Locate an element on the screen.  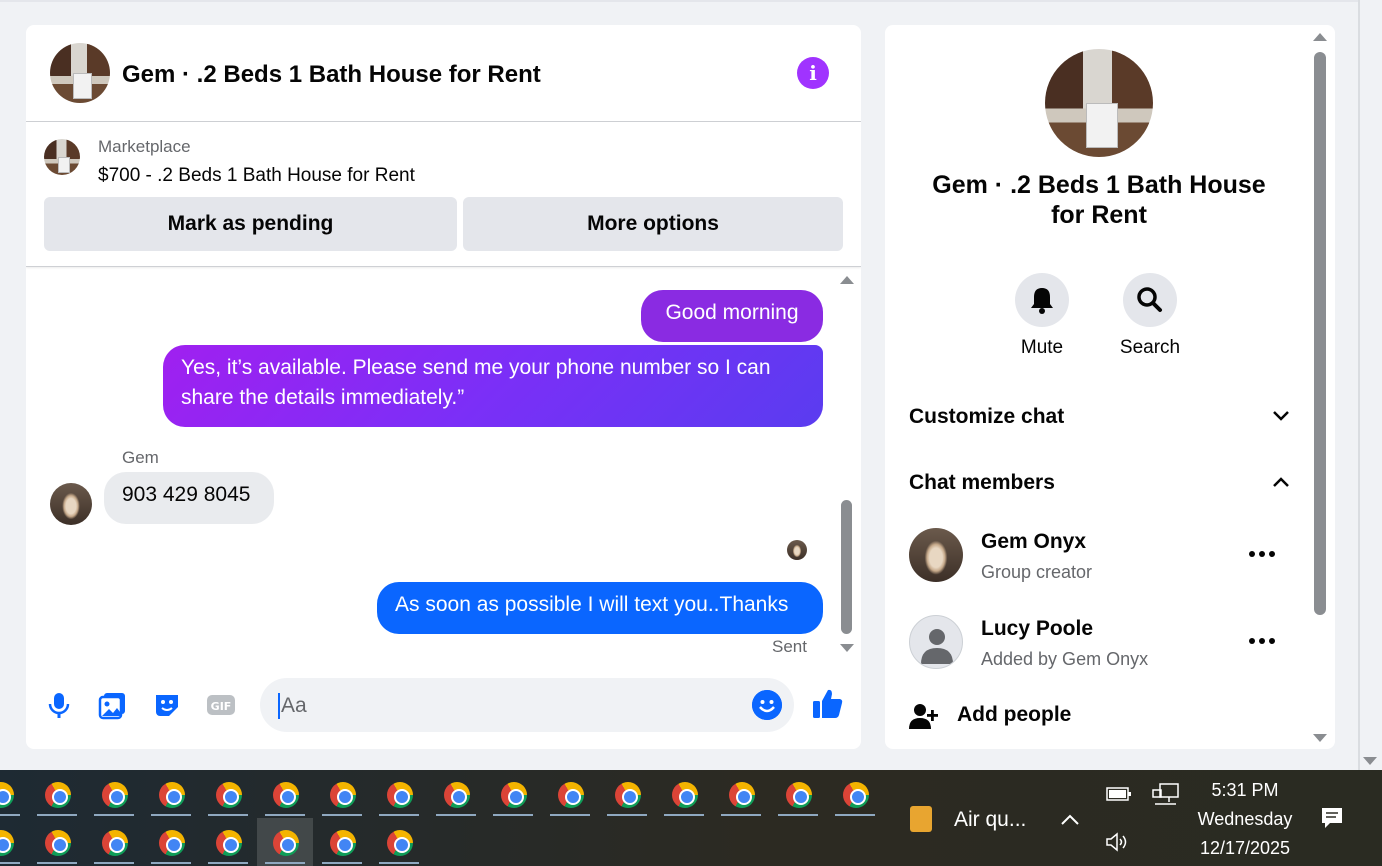
thumbs-up-icon is located at coordinates (828, 704).